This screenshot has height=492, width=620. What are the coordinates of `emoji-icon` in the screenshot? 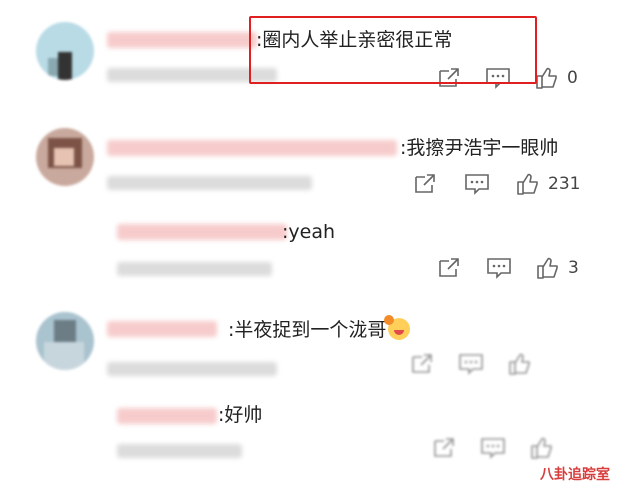 It's located at (397, 327).